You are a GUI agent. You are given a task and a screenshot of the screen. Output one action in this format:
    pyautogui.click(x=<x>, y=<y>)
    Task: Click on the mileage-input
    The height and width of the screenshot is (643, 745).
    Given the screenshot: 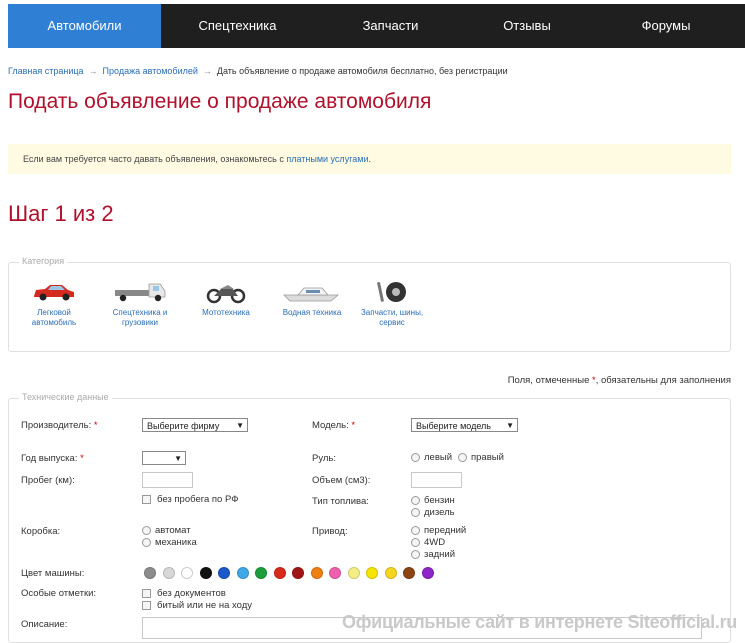 What is the action you would take?
    pyautogui.click(x=167, y=480)
    